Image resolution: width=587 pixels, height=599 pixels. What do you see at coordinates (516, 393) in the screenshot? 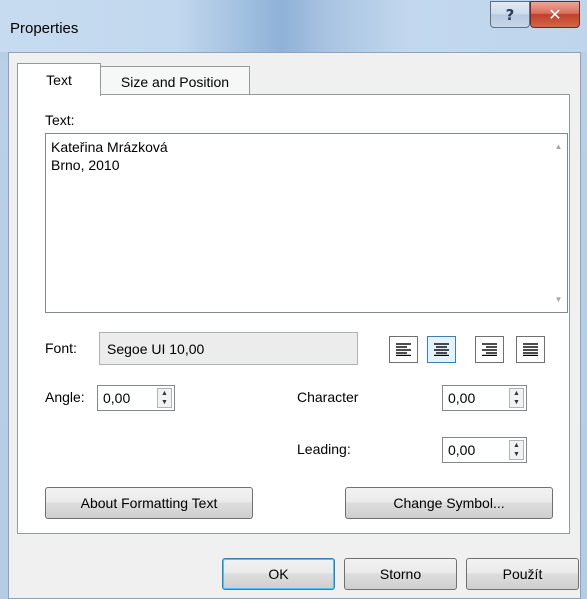
I see `character-up-icon: ▲` at bounding box center [516, 393].